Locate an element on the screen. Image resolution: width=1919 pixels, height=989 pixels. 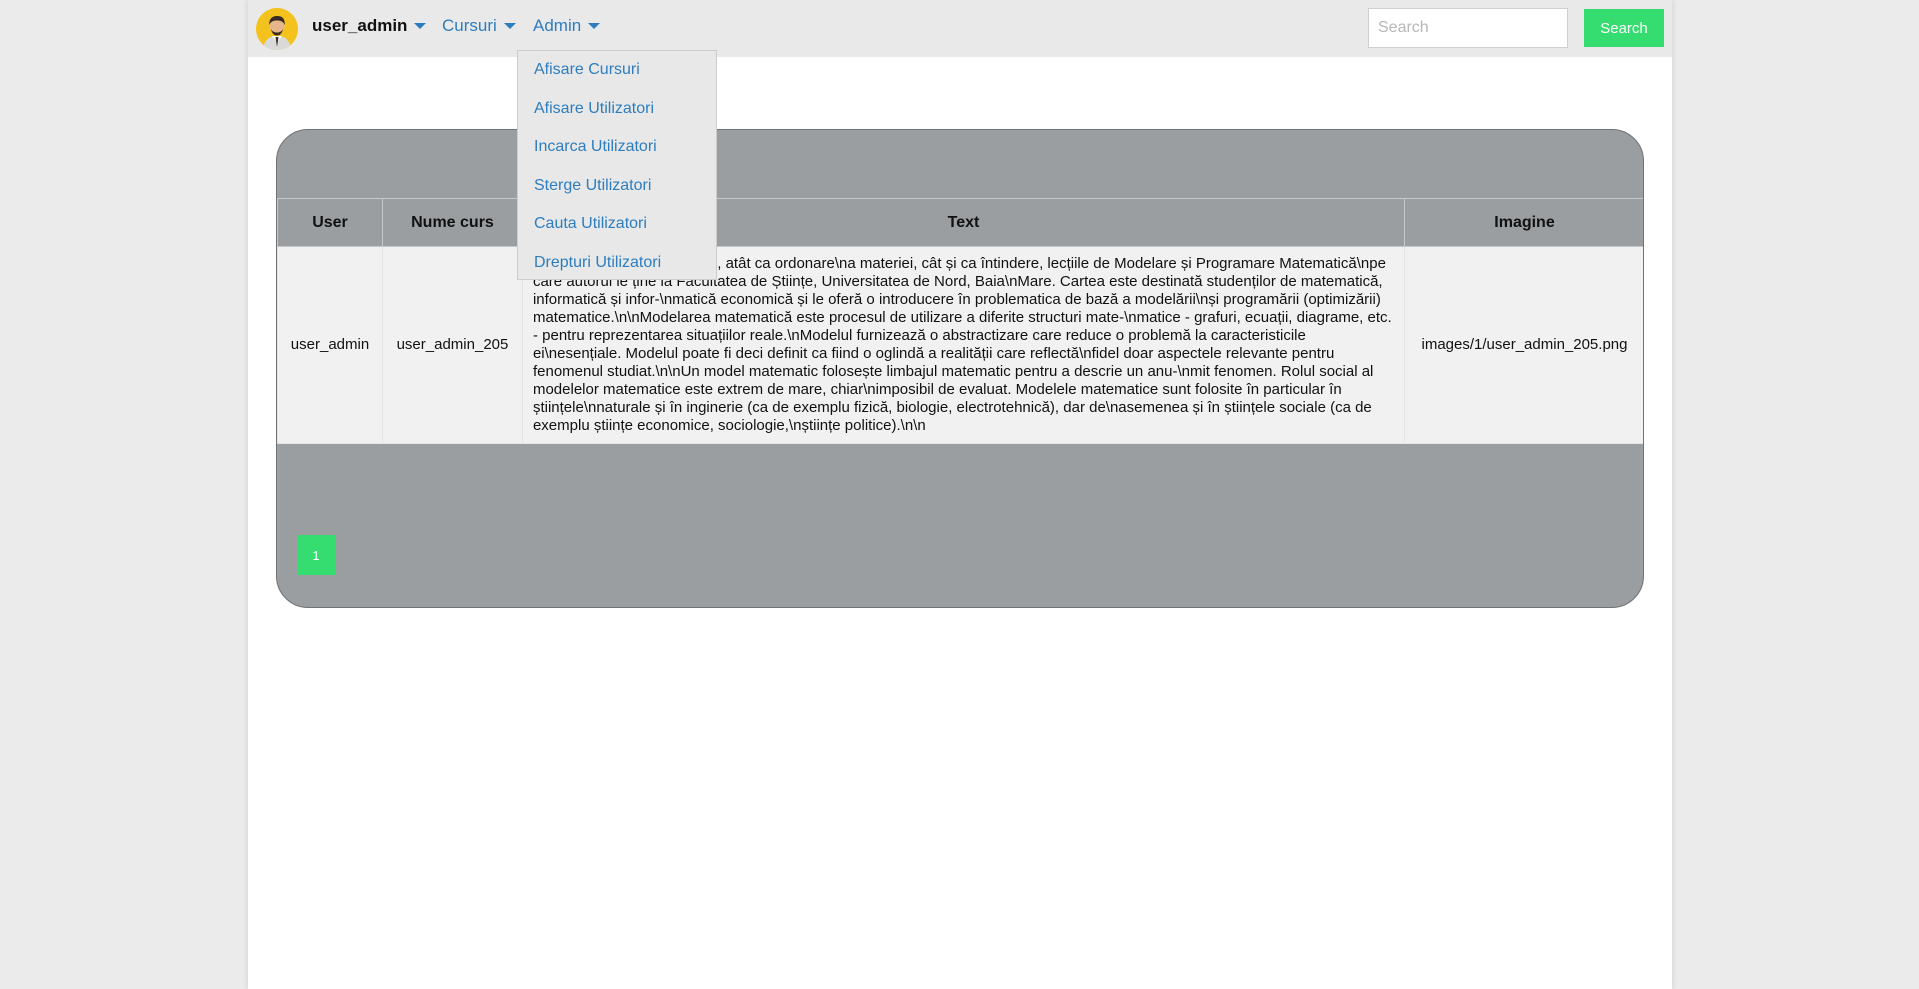
table-header-row: User Nume curs Text Imagine is located at coordinates (960, 222).